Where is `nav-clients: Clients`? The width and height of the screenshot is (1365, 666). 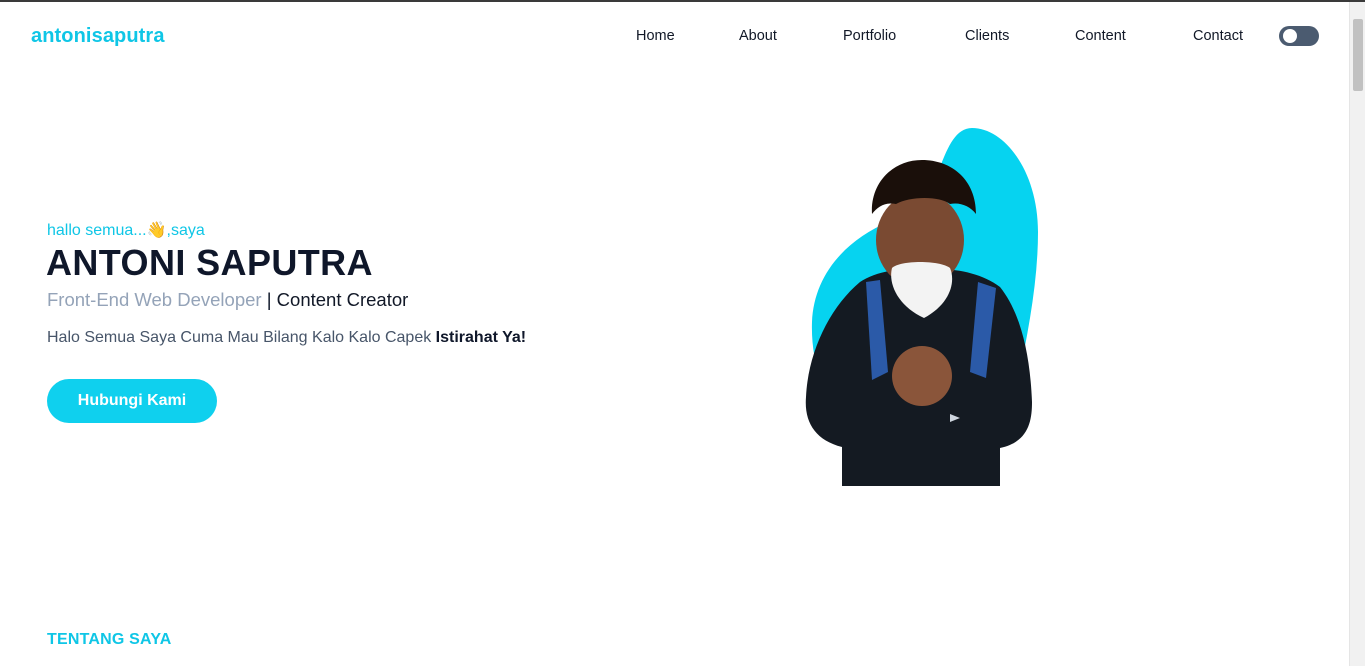
nav-clients: Clients is located at coordinates (987, 36).